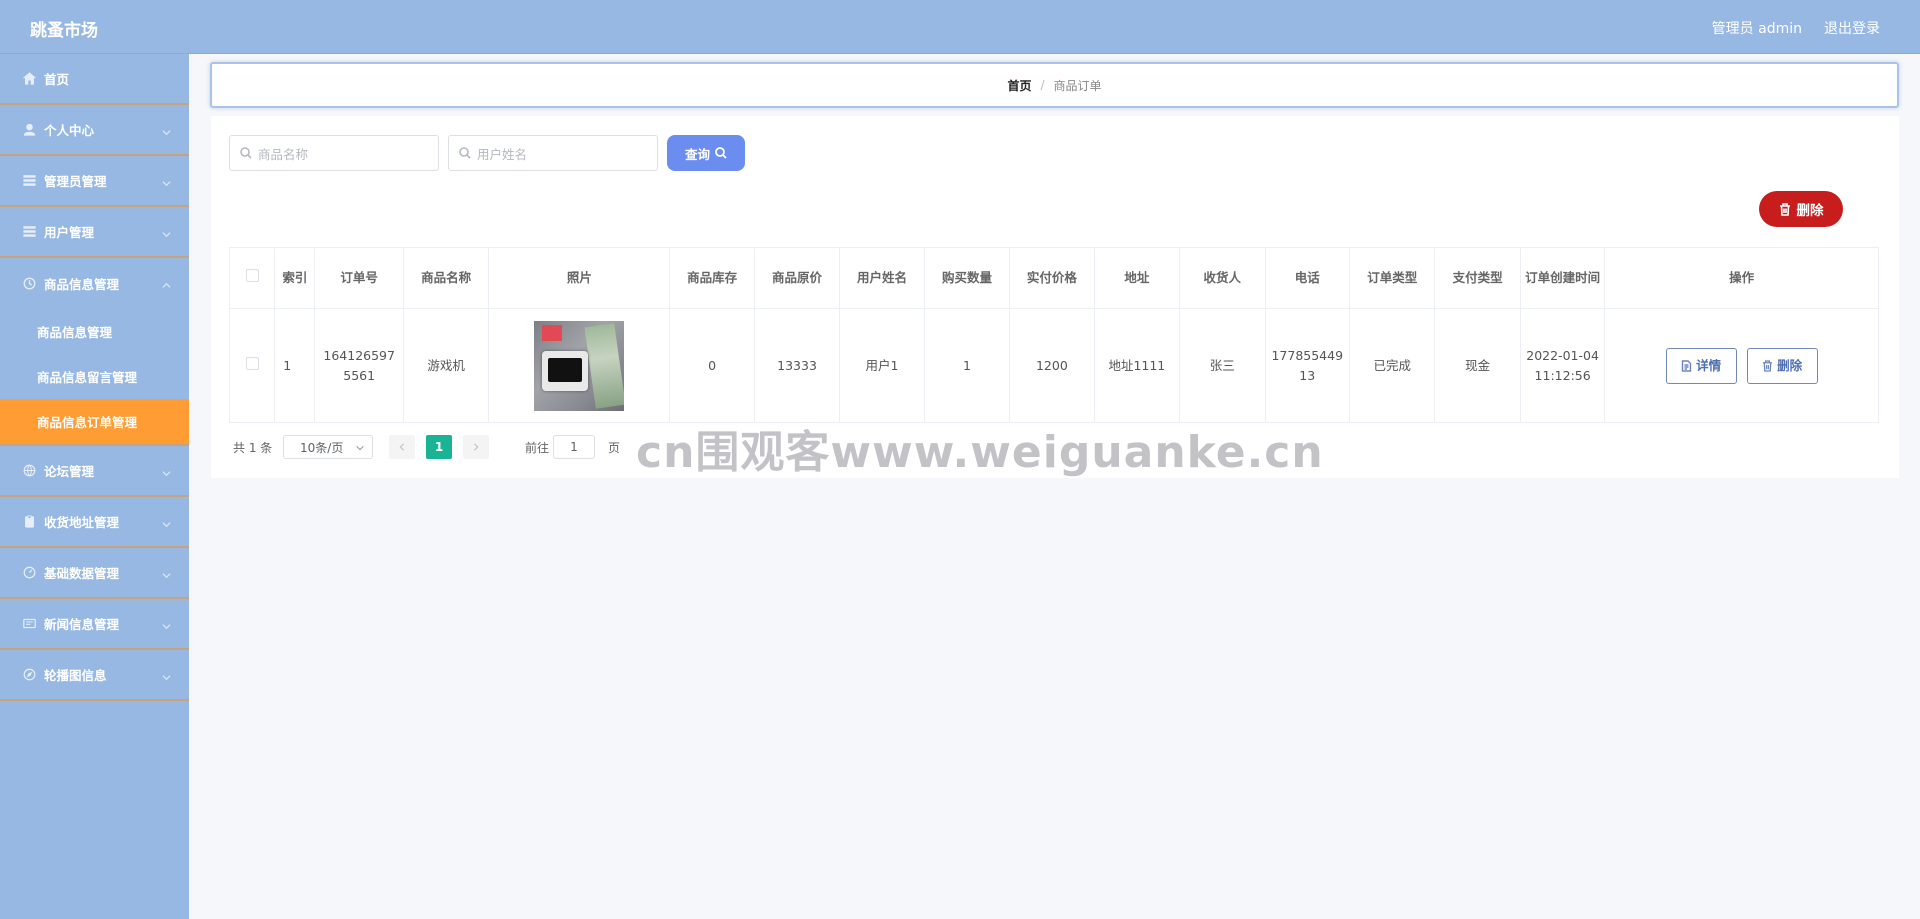  What do you see at coordinates (82, 522) in the screenshot?
I see `sidebar-item-label: 收货地址管理` at bounding box center [82, 522].